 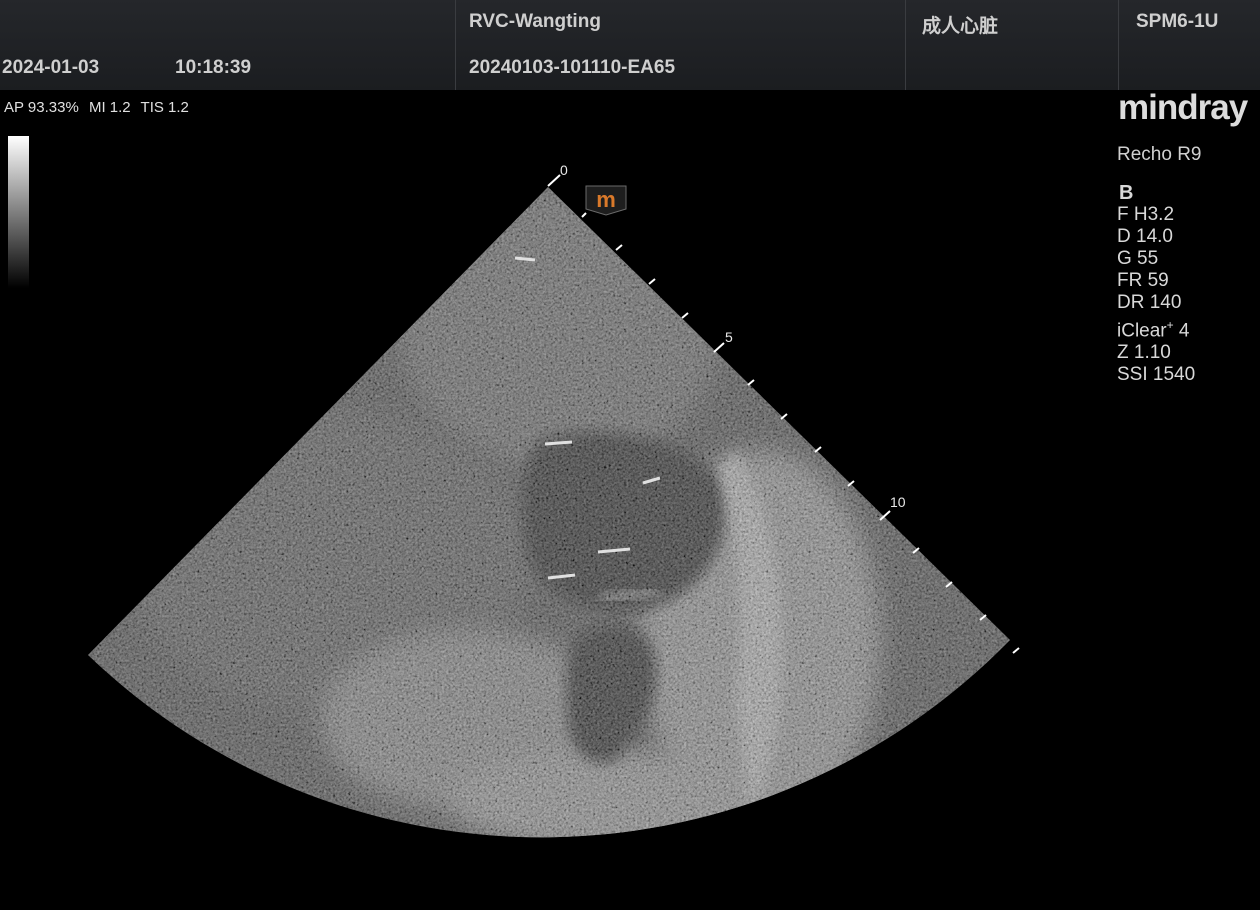 What do you see at coordinates (564, 170) in the screenshot?
I see `depth-label-0: 0` at bounding box center [564, 170].